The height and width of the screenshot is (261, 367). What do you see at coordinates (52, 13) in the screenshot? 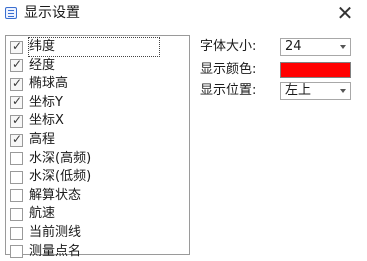
I see `dialog-title: 显示设置` at bounding box center [52, 13].